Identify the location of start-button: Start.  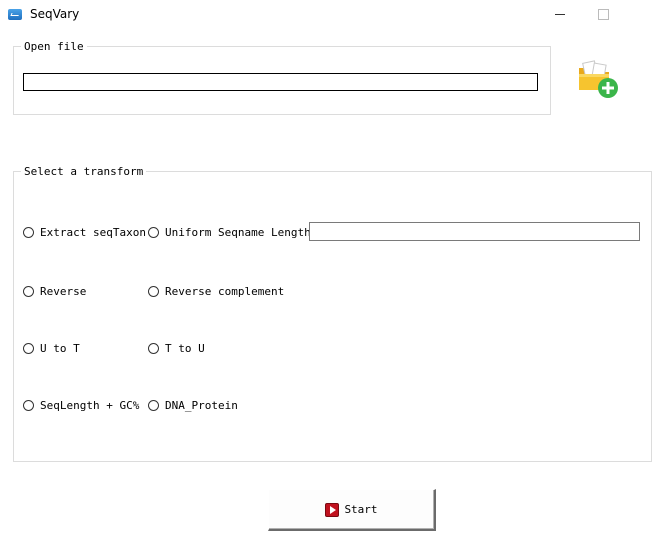
(352, 510).